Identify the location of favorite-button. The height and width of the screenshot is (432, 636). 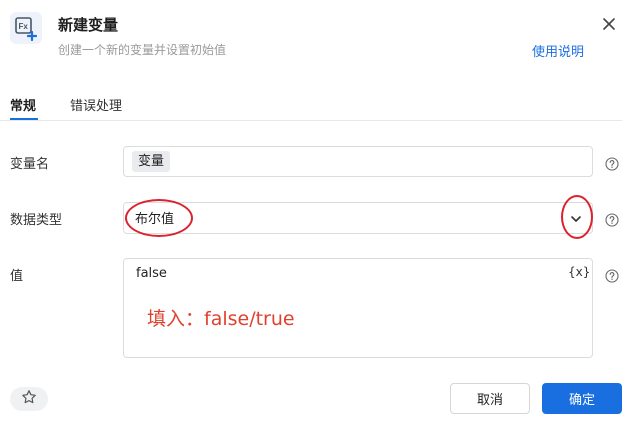
(29, 399).